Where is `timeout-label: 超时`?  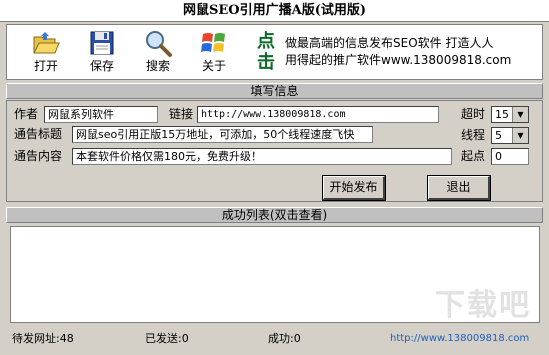
timeout-label: 超时 is located at coordinates (473, 114).